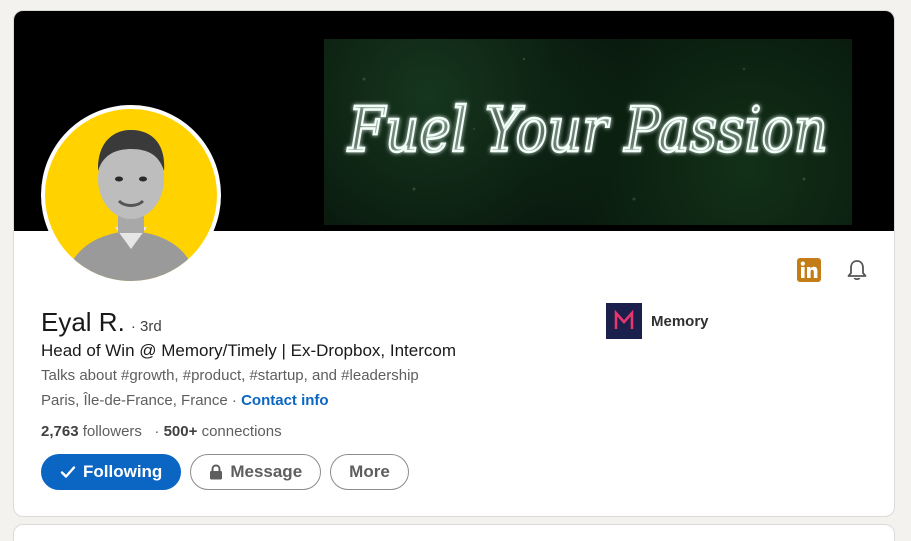  Describe the element at coordinates (809, 270) in the screenshot. I see `linkedin-icon` at that location.